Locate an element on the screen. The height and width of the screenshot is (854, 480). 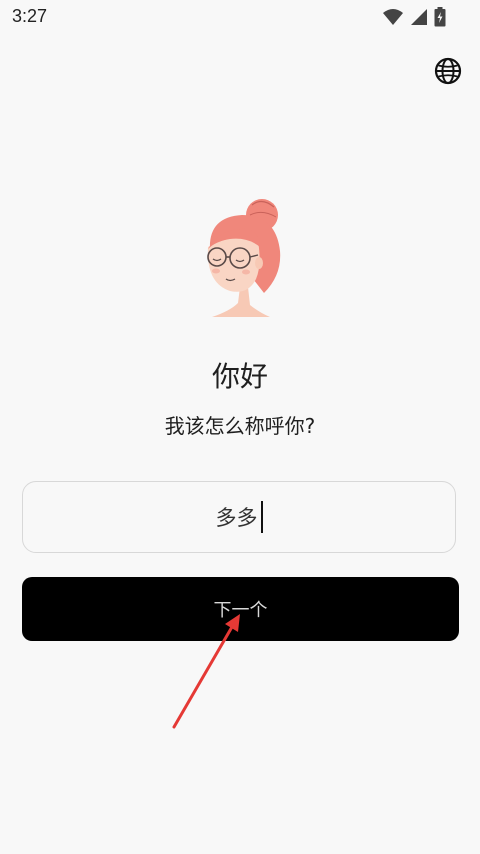
globe-icon is located at coordinates (448, 71).